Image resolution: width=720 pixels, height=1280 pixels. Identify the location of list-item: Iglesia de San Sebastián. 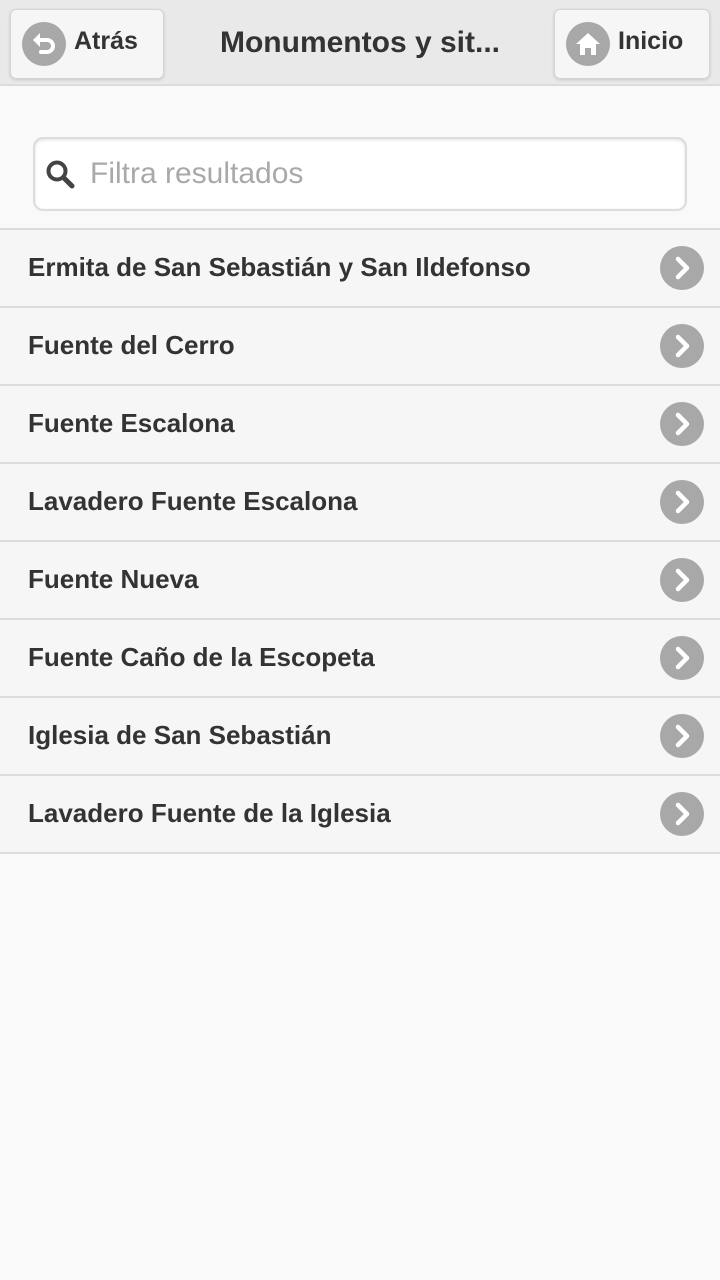
(360, 737).